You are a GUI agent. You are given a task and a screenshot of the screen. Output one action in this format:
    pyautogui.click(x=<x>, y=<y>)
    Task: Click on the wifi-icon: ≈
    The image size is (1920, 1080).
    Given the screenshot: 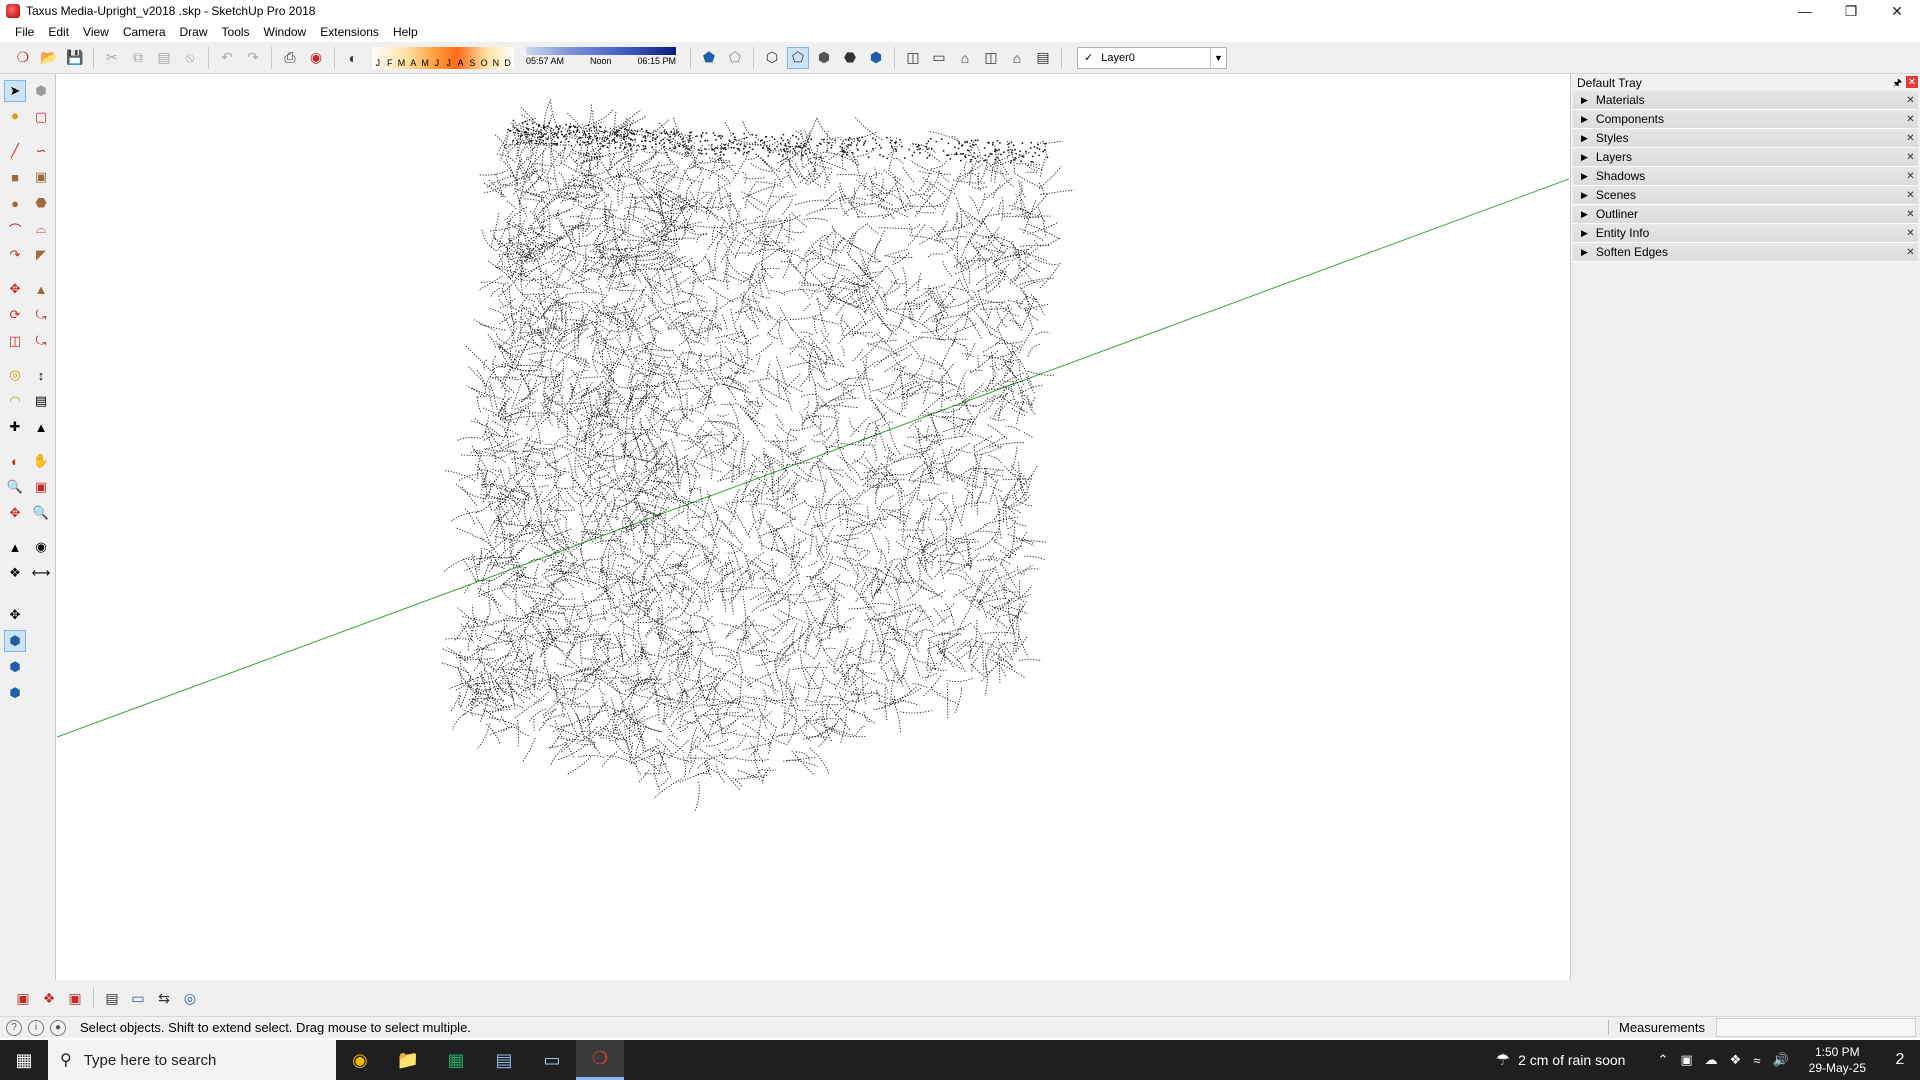 What is the action you would take?
    pyautogui.click(x=1756, y=1060)
    